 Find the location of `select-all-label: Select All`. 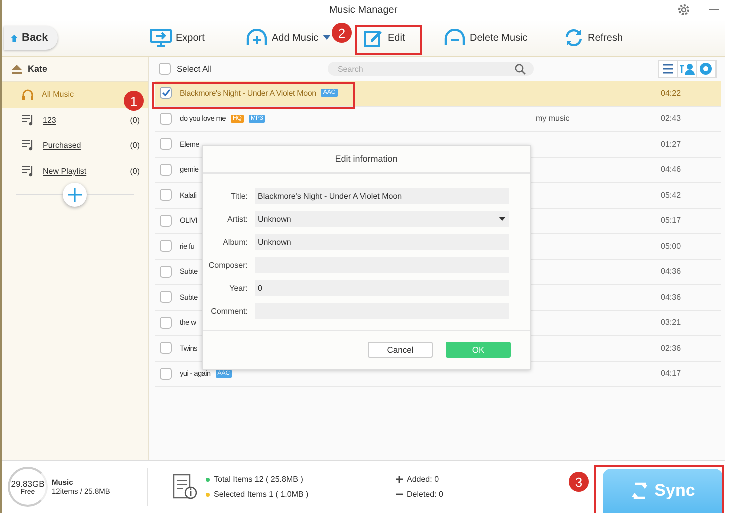

select-all-label: Select All is located at coordinates (194, 69).